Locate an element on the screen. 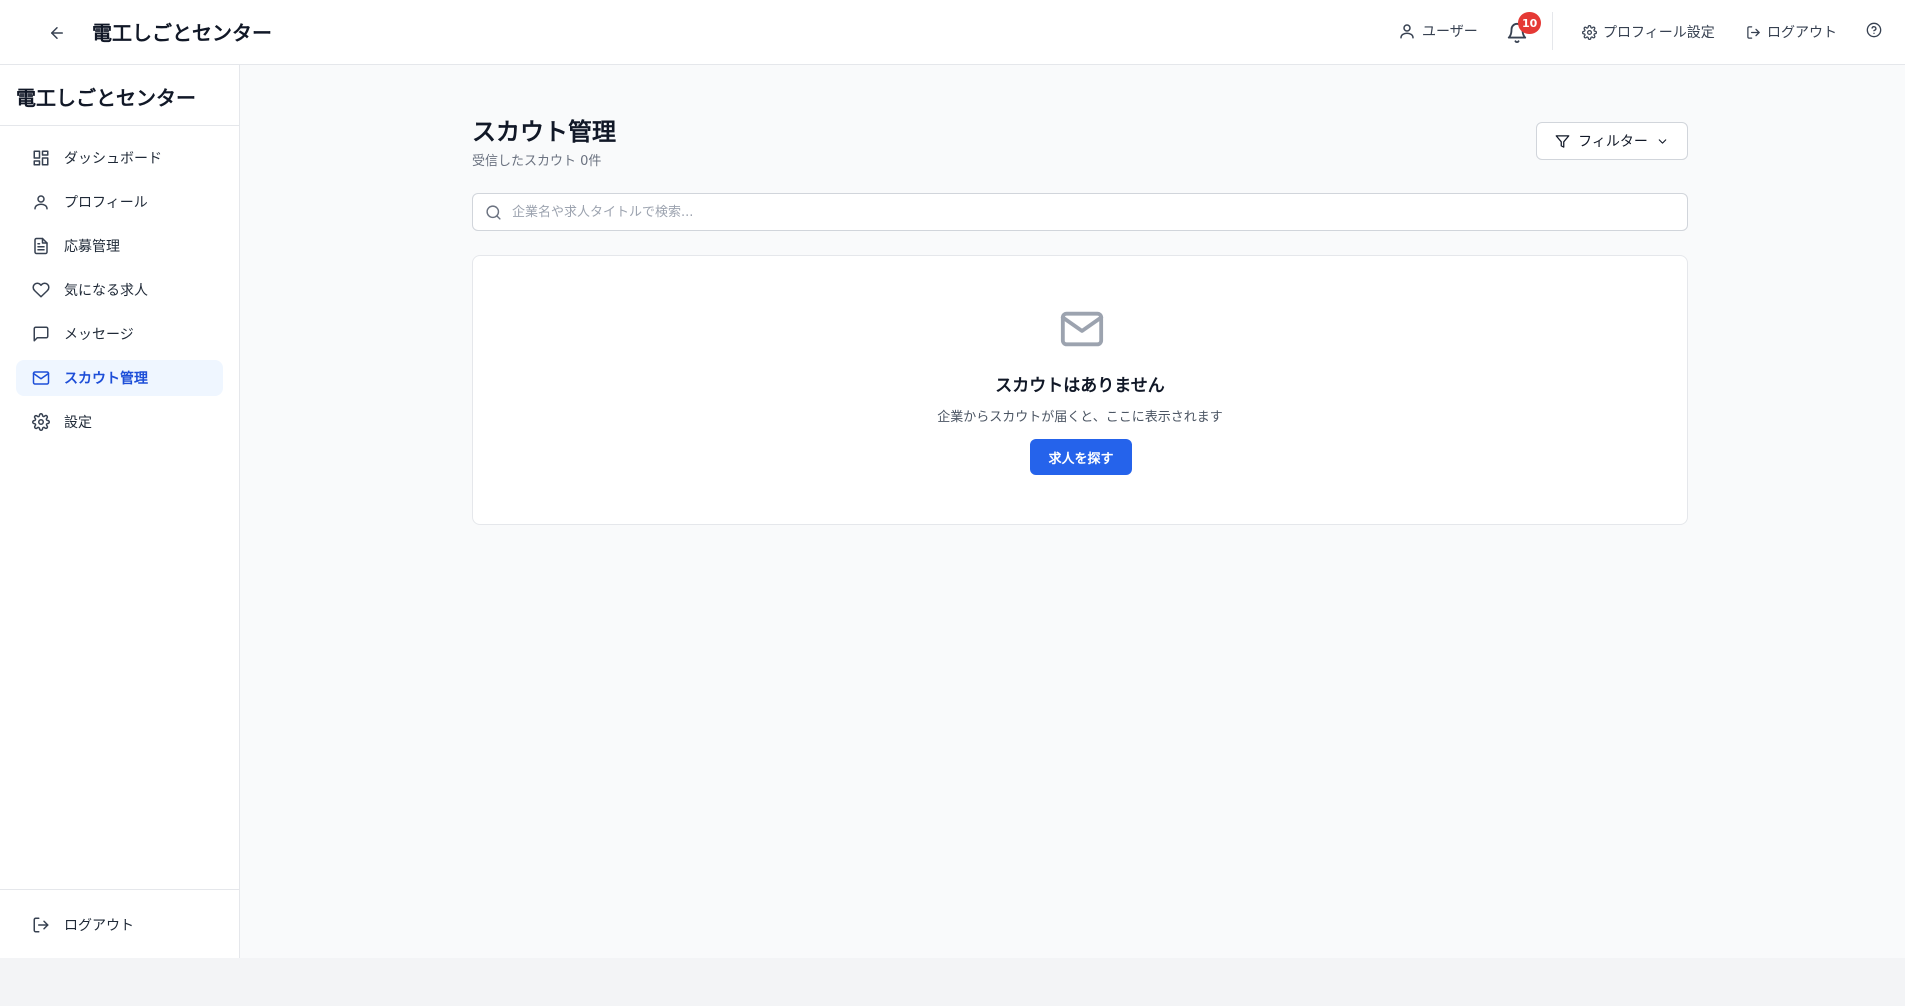 Image resolution: width=1905 pixels, height=1006 pixels. filter-button: フィルター is located at coordinates (1612, 141).